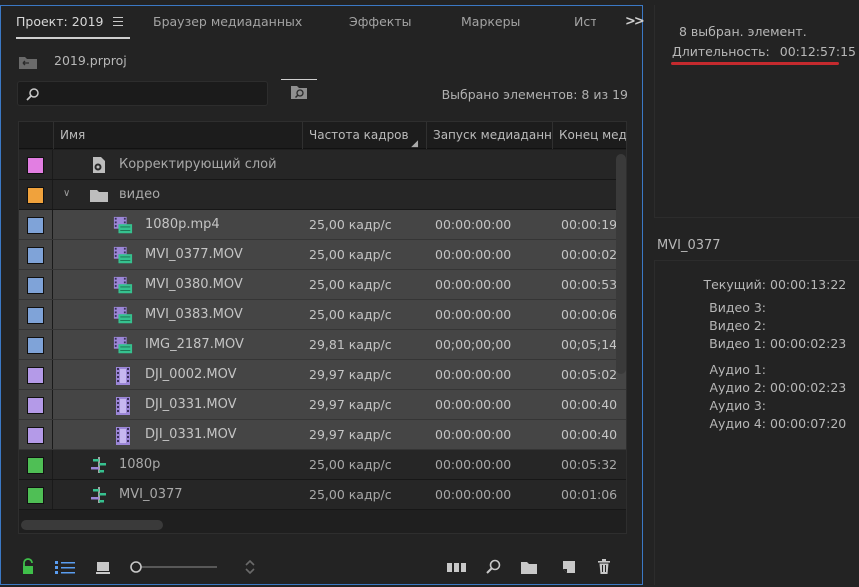 The width and height of the screenshot is (859, 587). I want to click on table-row: MVI_0377 25,00 кадр/с 00:00:00:00 00:01:06, so click(322, 495).